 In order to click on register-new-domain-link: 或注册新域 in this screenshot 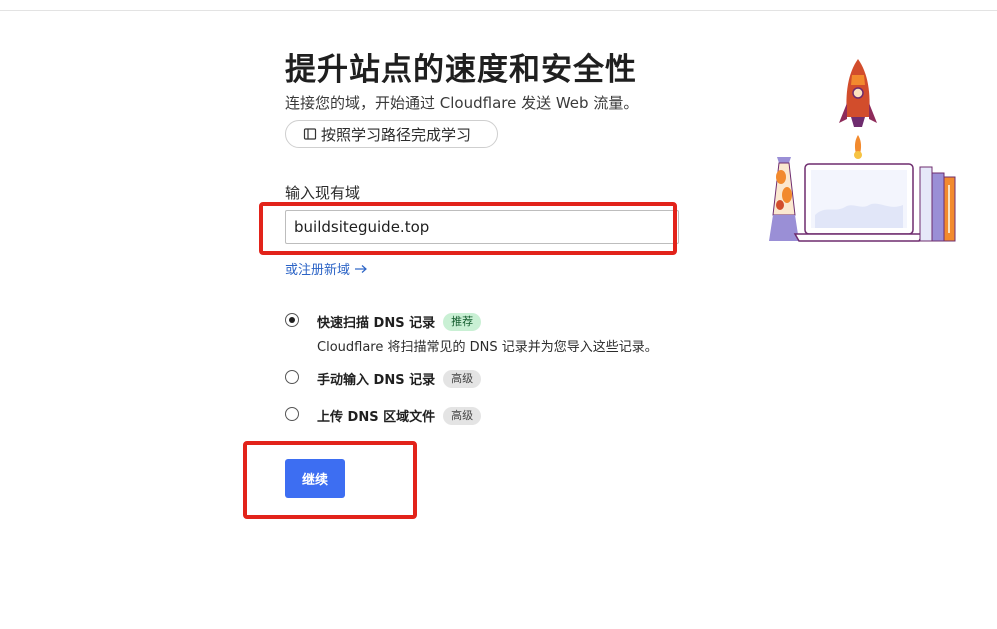, I will do `click(326, 268)`.